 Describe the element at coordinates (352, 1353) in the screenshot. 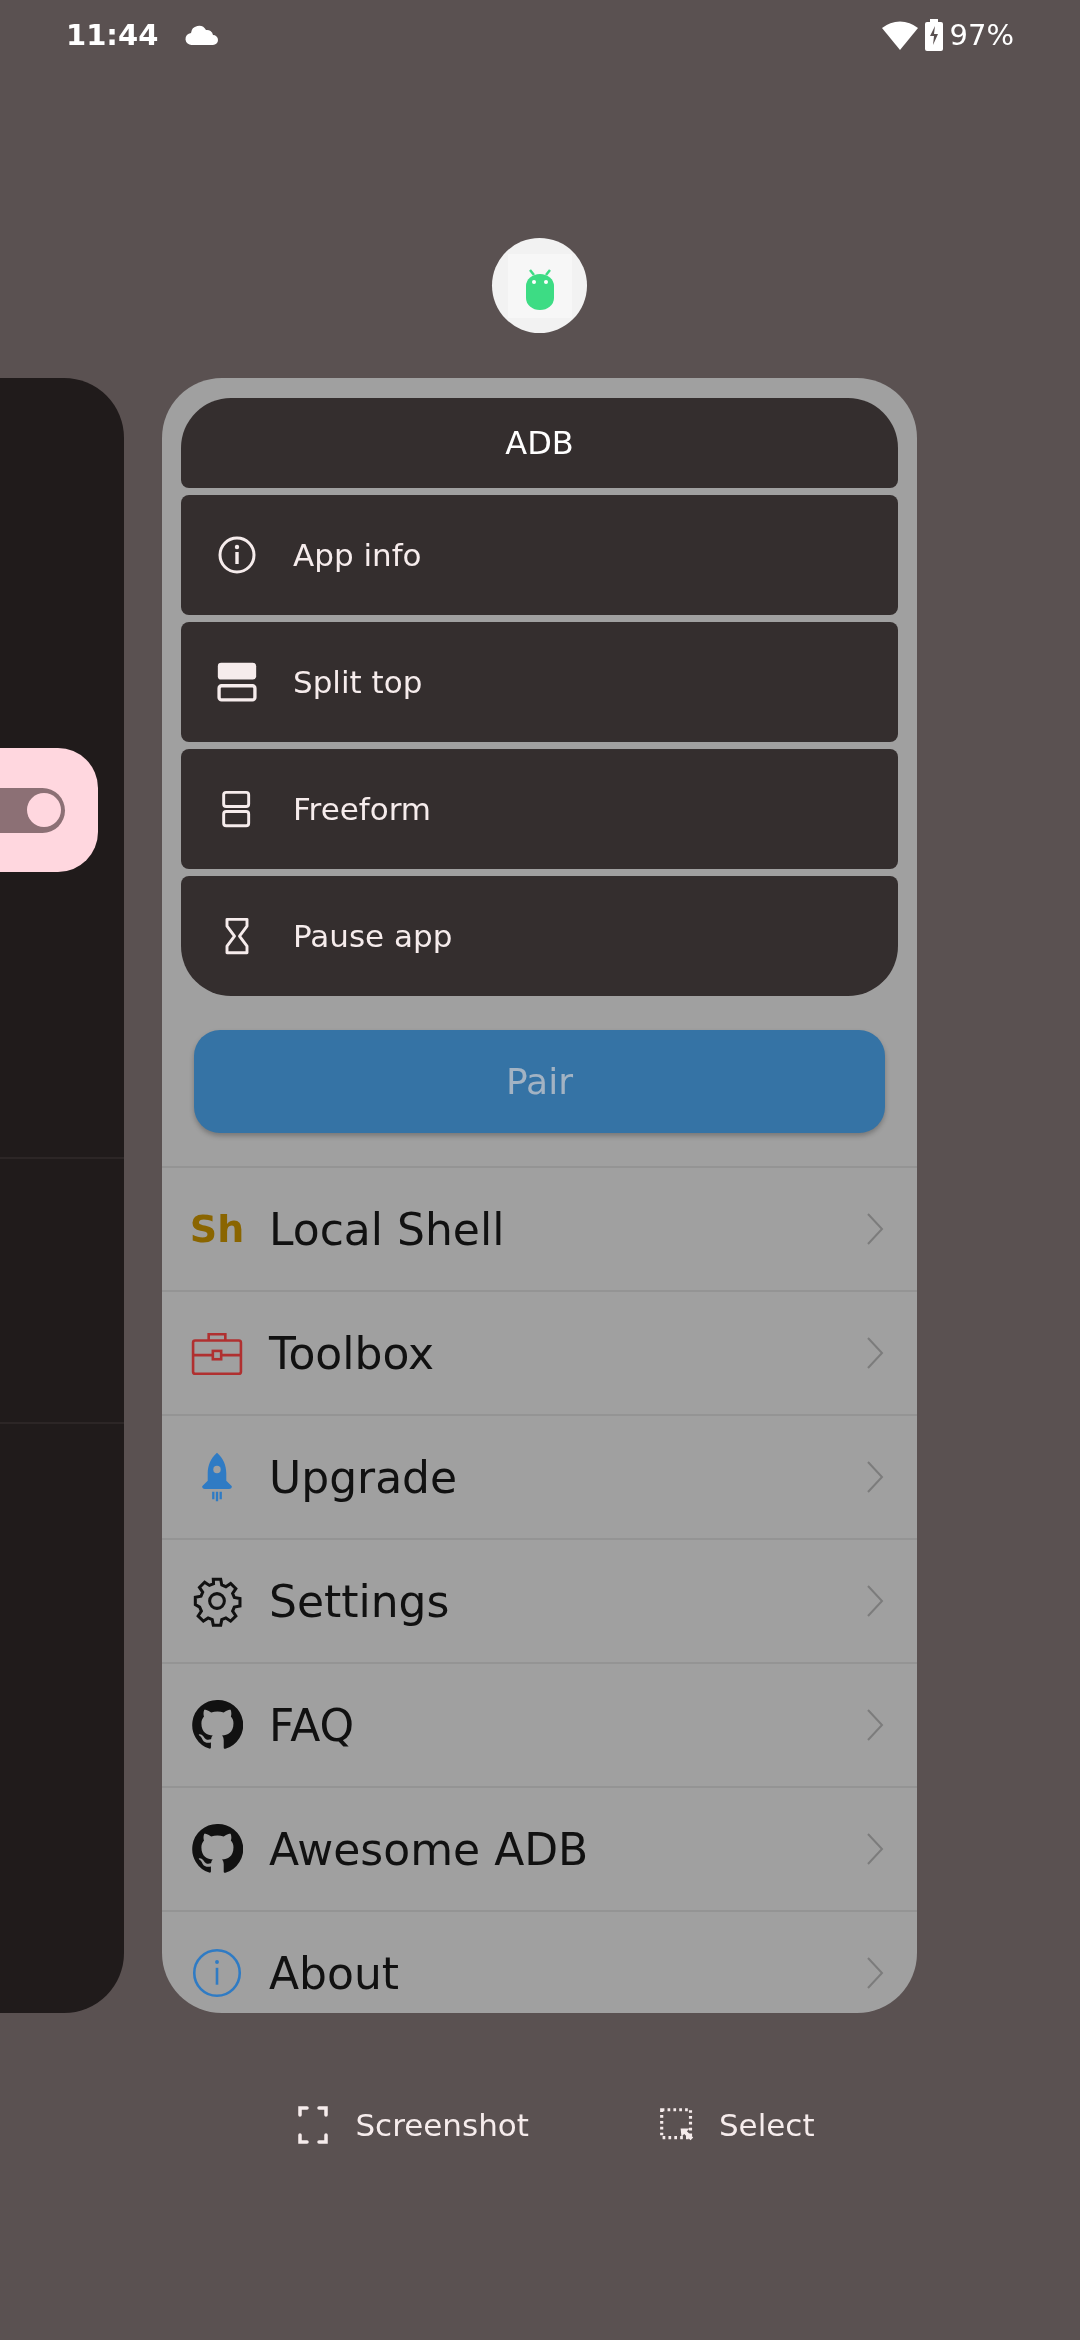

I see `row-label: Toolbox` at that location.